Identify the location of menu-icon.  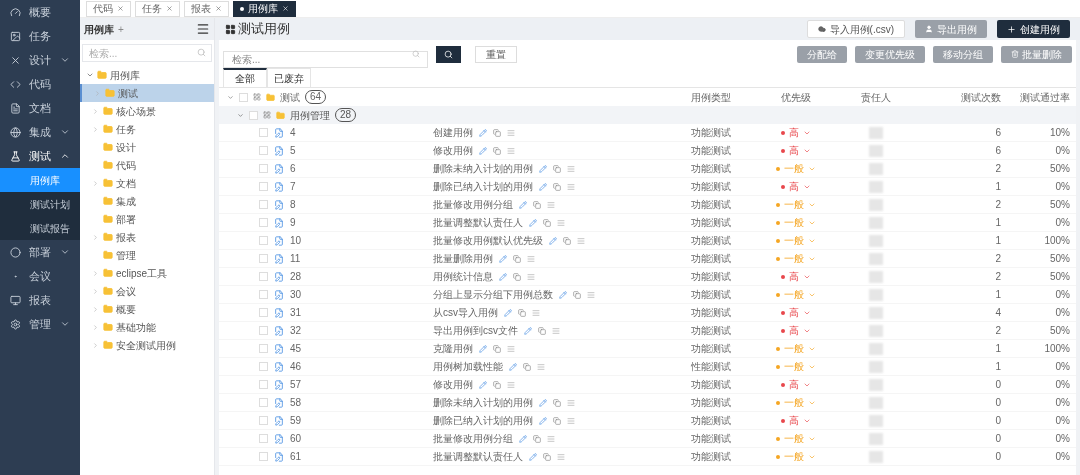
(203, 29).